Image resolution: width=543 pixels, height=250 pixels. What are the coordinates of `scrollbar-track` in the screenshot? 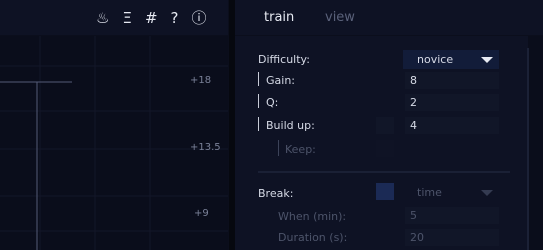 It's located at (535, 143).